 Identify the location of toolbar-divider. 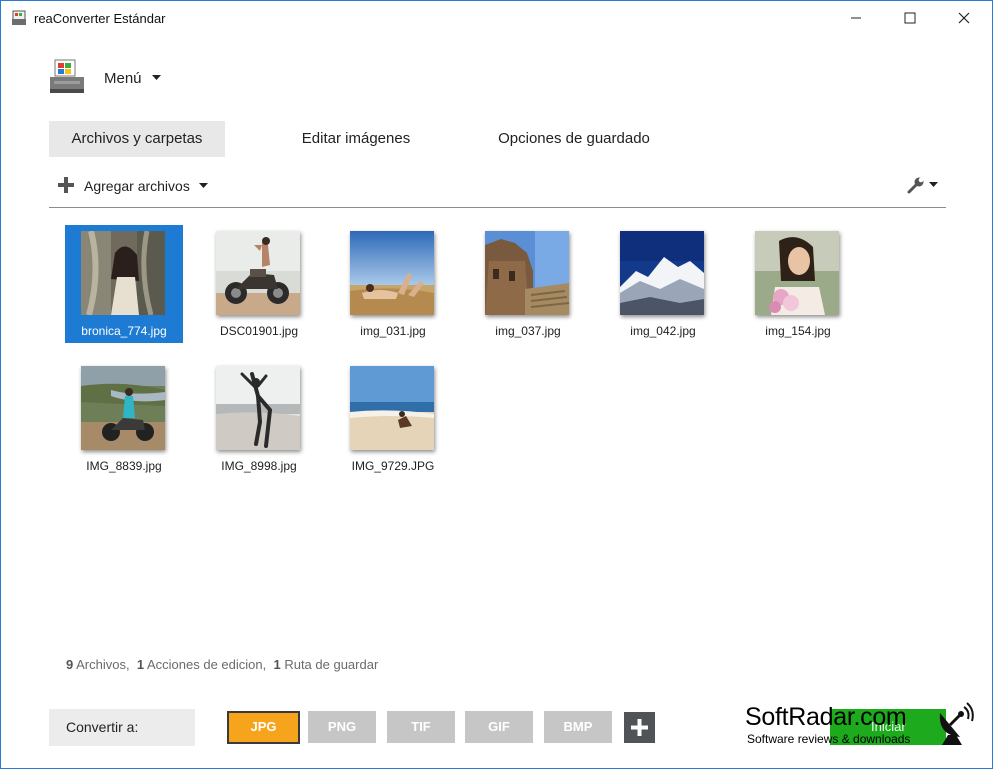
(497, 207).